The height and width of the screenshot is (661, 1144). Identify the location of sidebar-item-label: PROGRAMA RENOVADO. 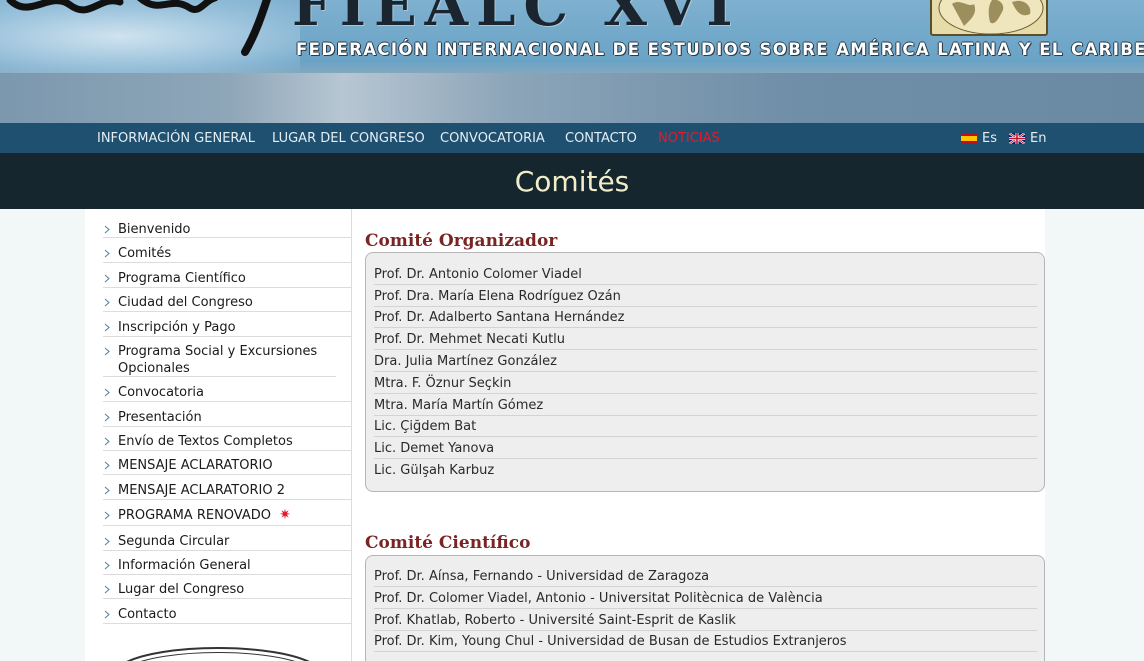
(194, 515).